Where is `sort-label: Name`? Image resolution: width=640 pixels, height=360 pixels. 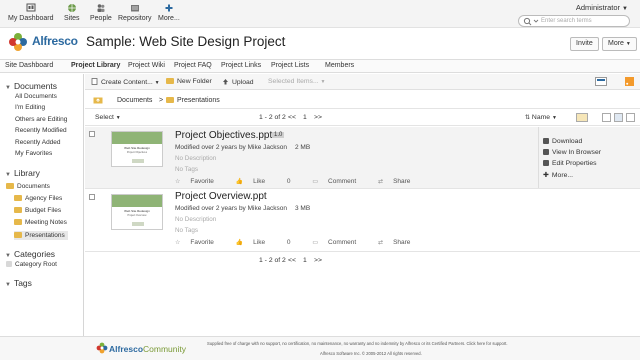 sort-label: Name is located at coordinates (541, 117).